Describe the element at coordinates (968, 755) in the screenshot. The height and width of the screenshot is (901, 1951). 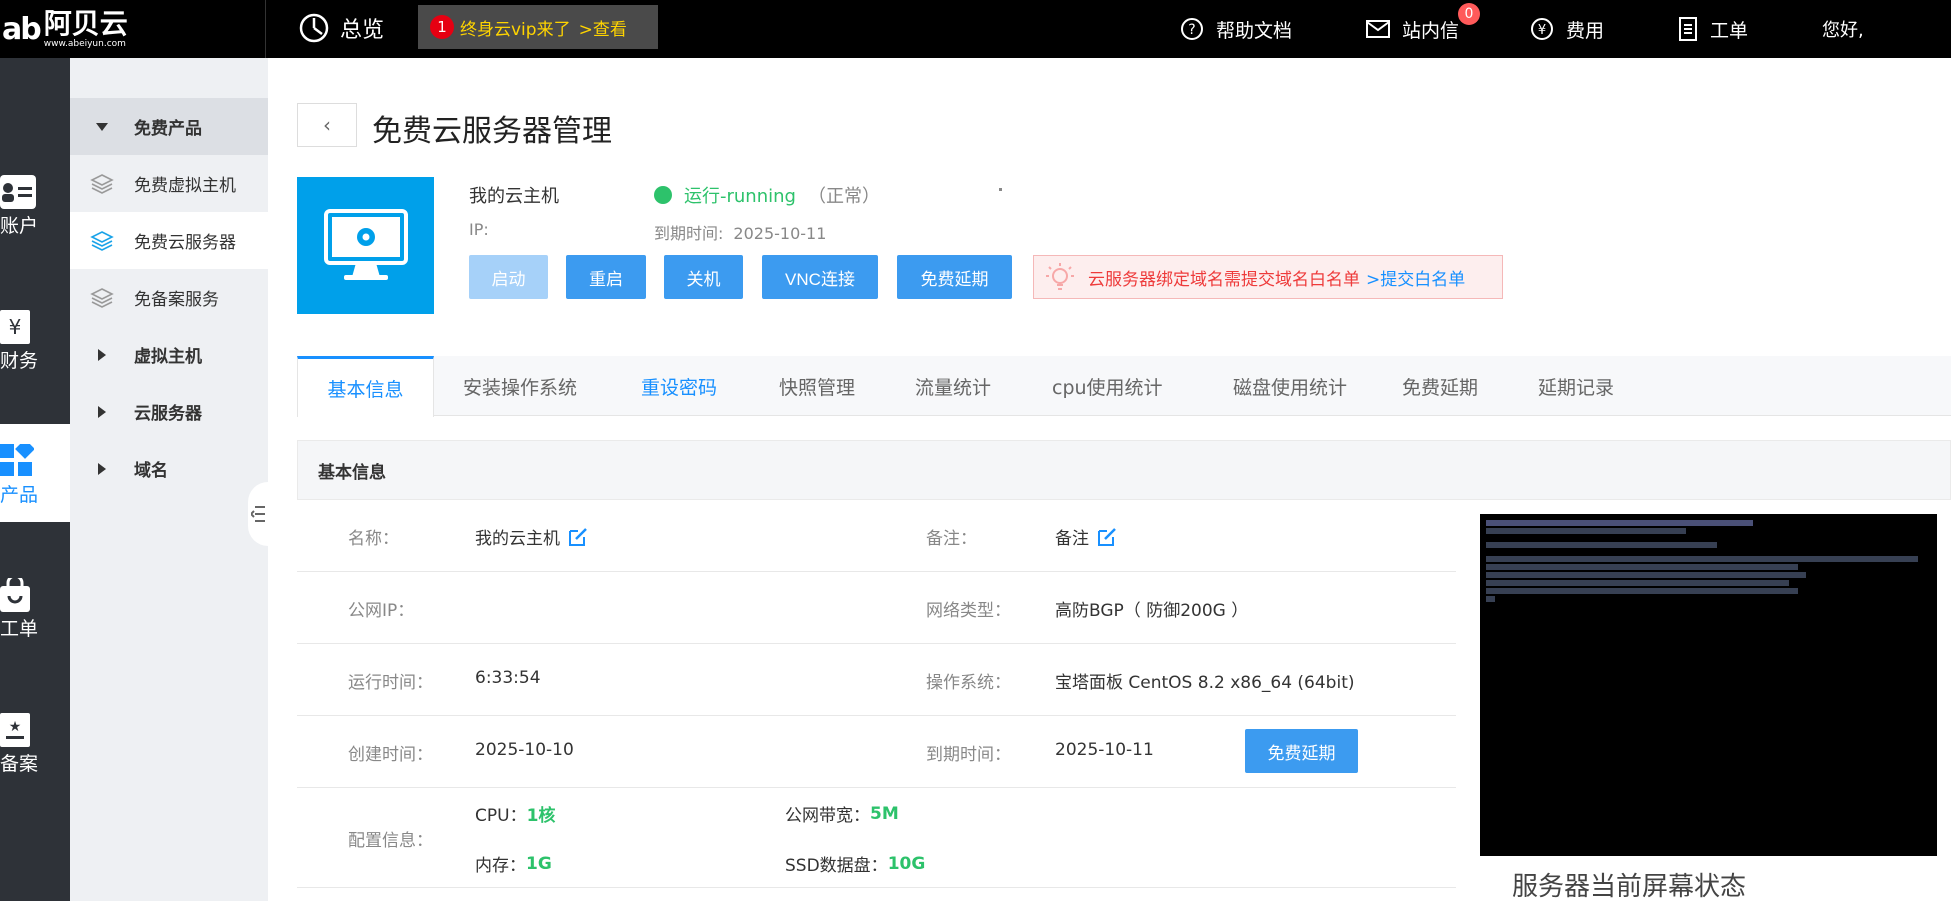
I see `expire-row-label: 到期时间：` at that location.